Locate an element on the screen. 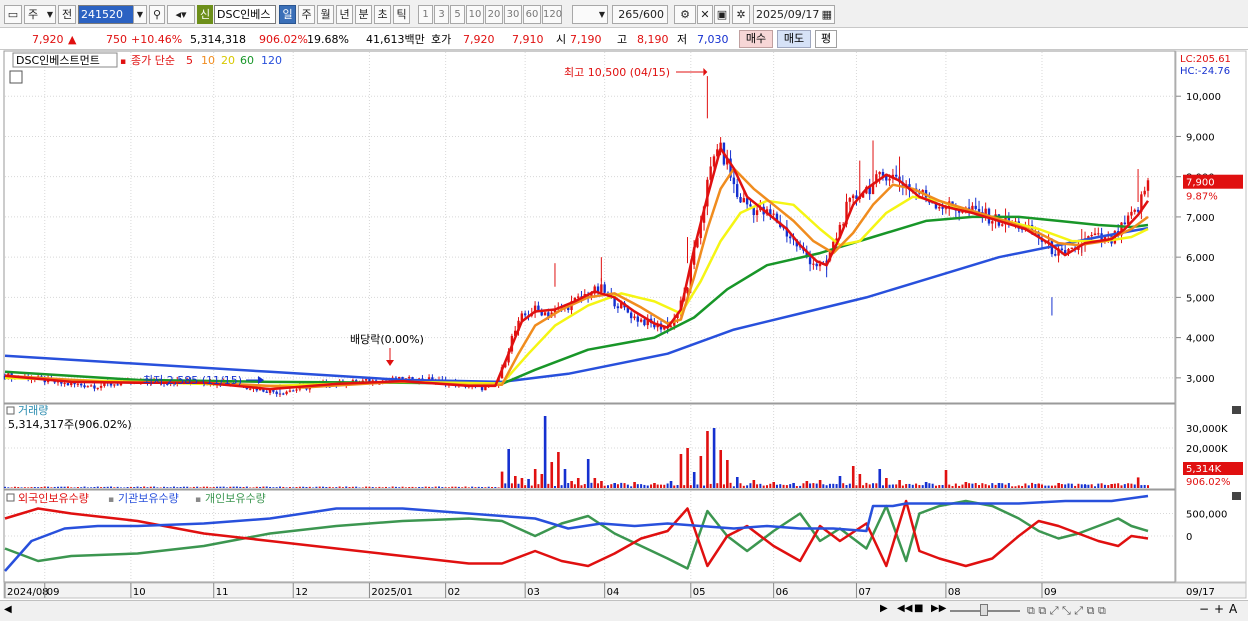 The image size is (1248, 621). chart-tools-icon: ⧉ ⧉ ⤢ ⤡ ⤢ ⧉ ⧉ is located at coordinates (1066, 611).